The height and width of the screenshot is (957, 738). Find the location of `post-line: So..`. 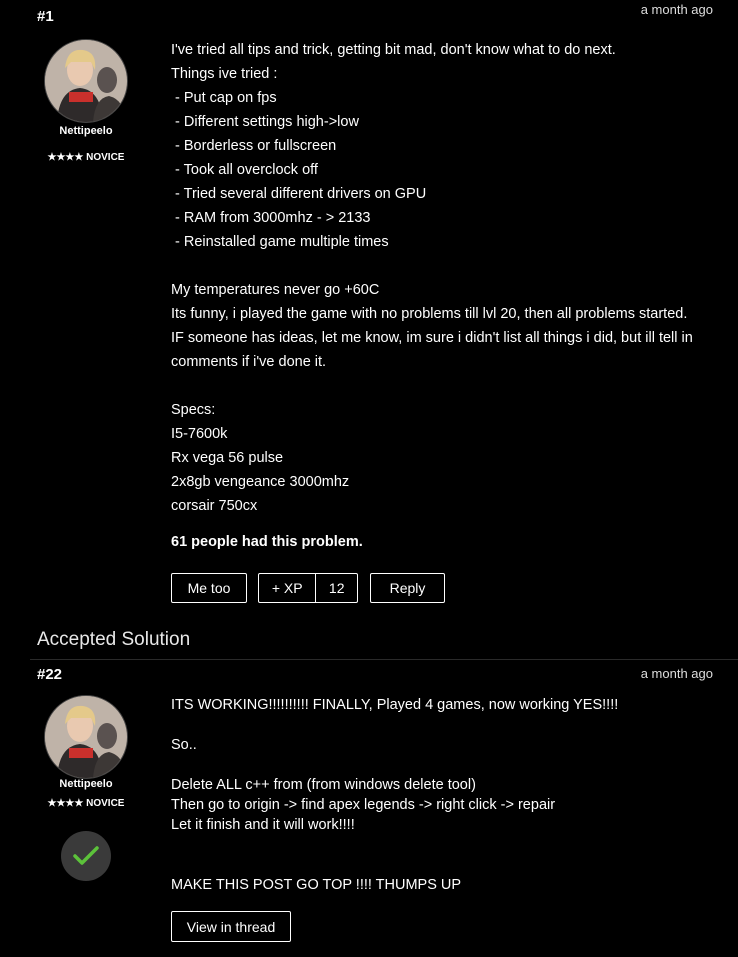

post-line: So.. is located at coordinates (184, 745).